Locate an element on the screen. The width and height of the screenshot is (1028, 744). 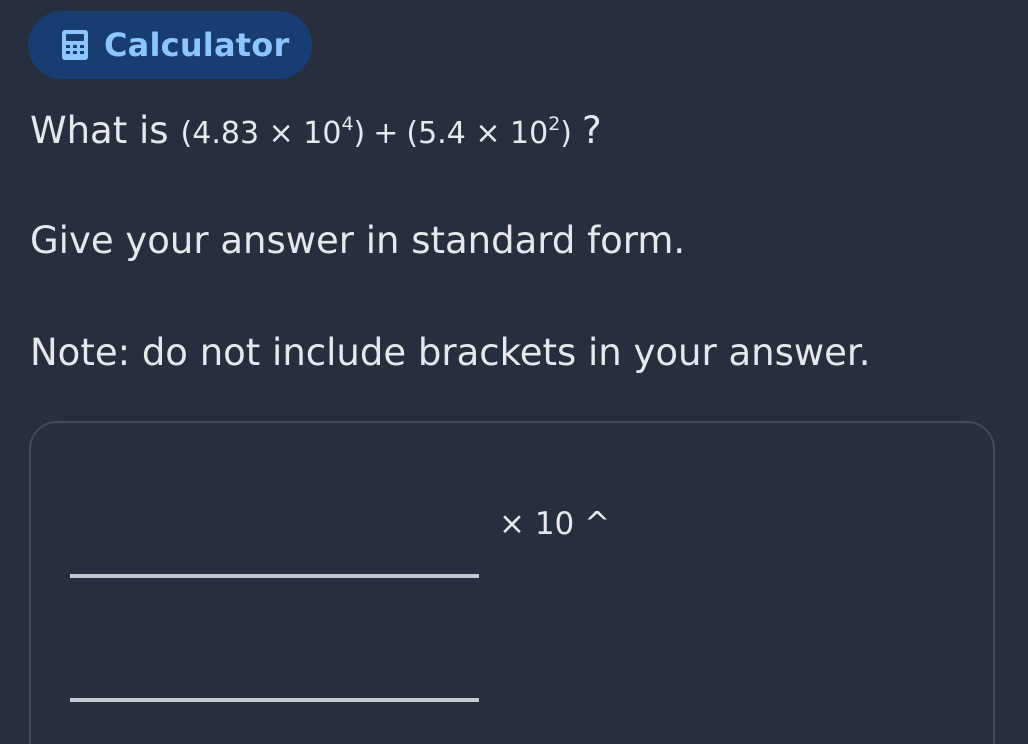
term1-exponent: 4 is located at coordinates (347, 124).